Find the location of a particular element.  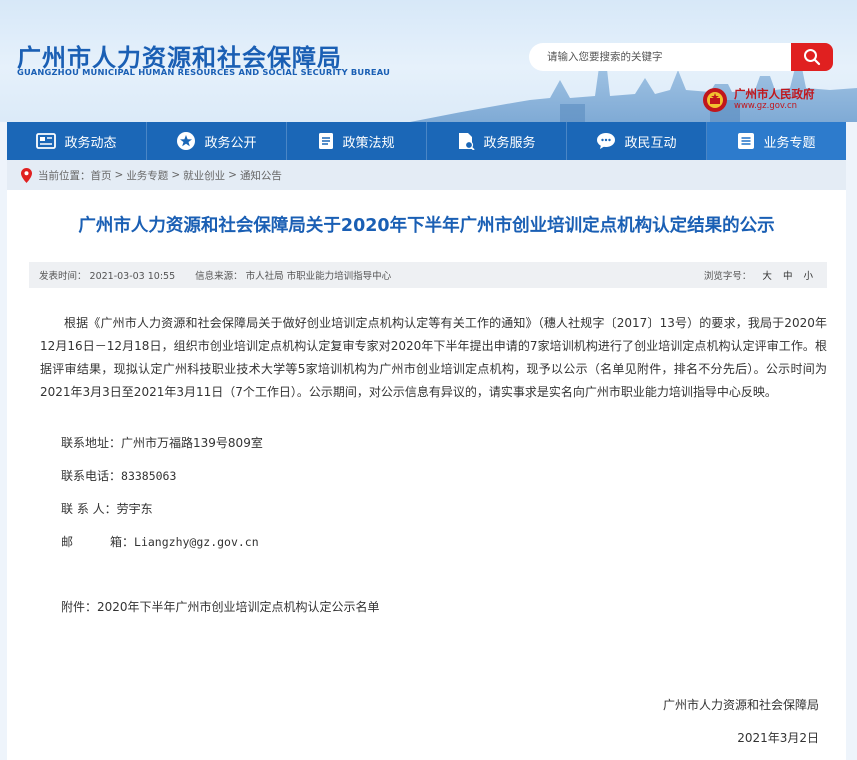

breadcrumb-employment: 就业创业 is located at coordinates (204, 175).